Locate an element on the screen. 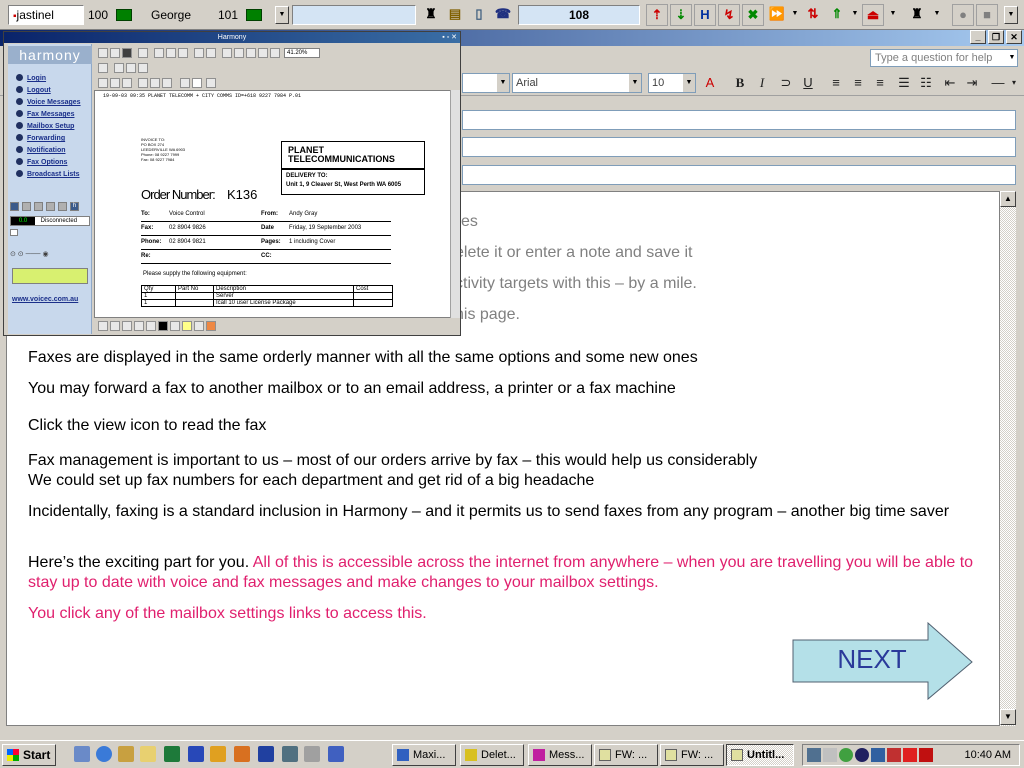 The image size is (1024, 768). website-link: www.voicec.com.au is located at coordinates (45, 299).